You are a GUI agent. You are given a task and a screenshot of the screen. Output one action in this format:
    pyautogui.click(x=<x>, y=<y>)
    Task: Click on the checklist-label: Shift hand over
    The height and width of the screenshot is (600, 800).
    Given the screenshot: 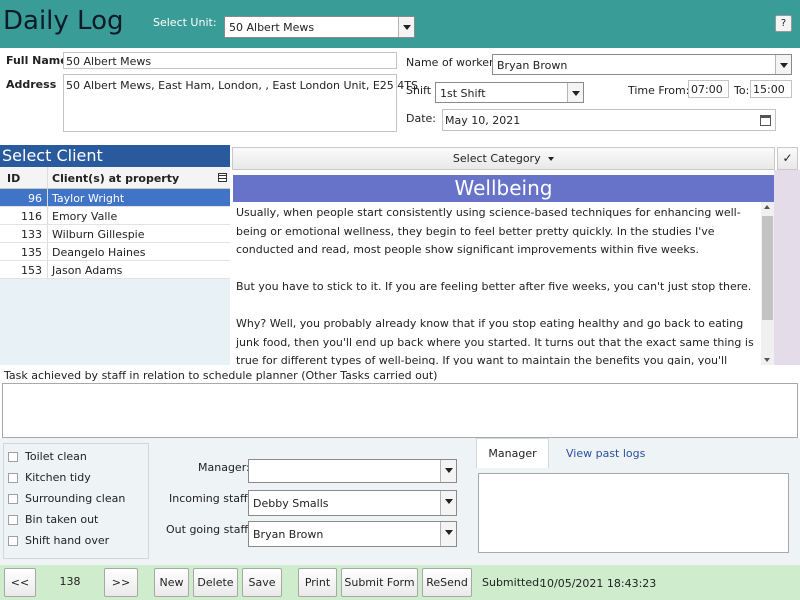 What is the action you would take?
    pyautogui.click(x=67, y=540)
    